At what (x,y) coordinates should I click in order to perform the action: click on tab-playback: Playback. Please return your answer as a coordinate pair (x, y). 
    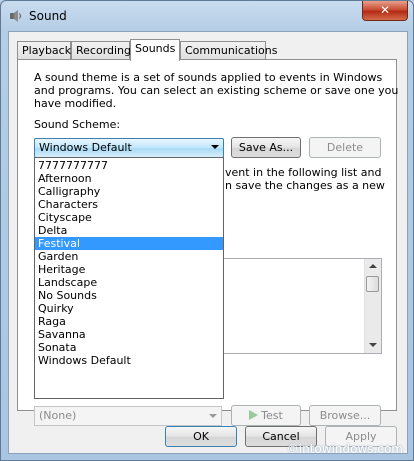
    Looking at the image, I should click on (44, 50).